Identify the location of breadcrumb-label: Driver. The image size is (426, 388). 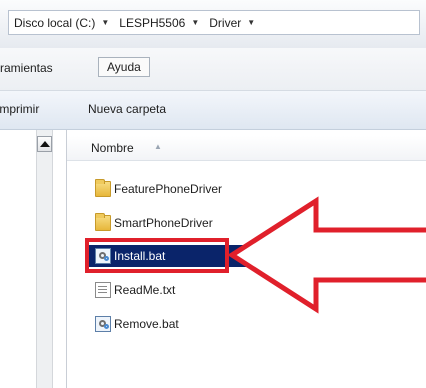
(225, 22).